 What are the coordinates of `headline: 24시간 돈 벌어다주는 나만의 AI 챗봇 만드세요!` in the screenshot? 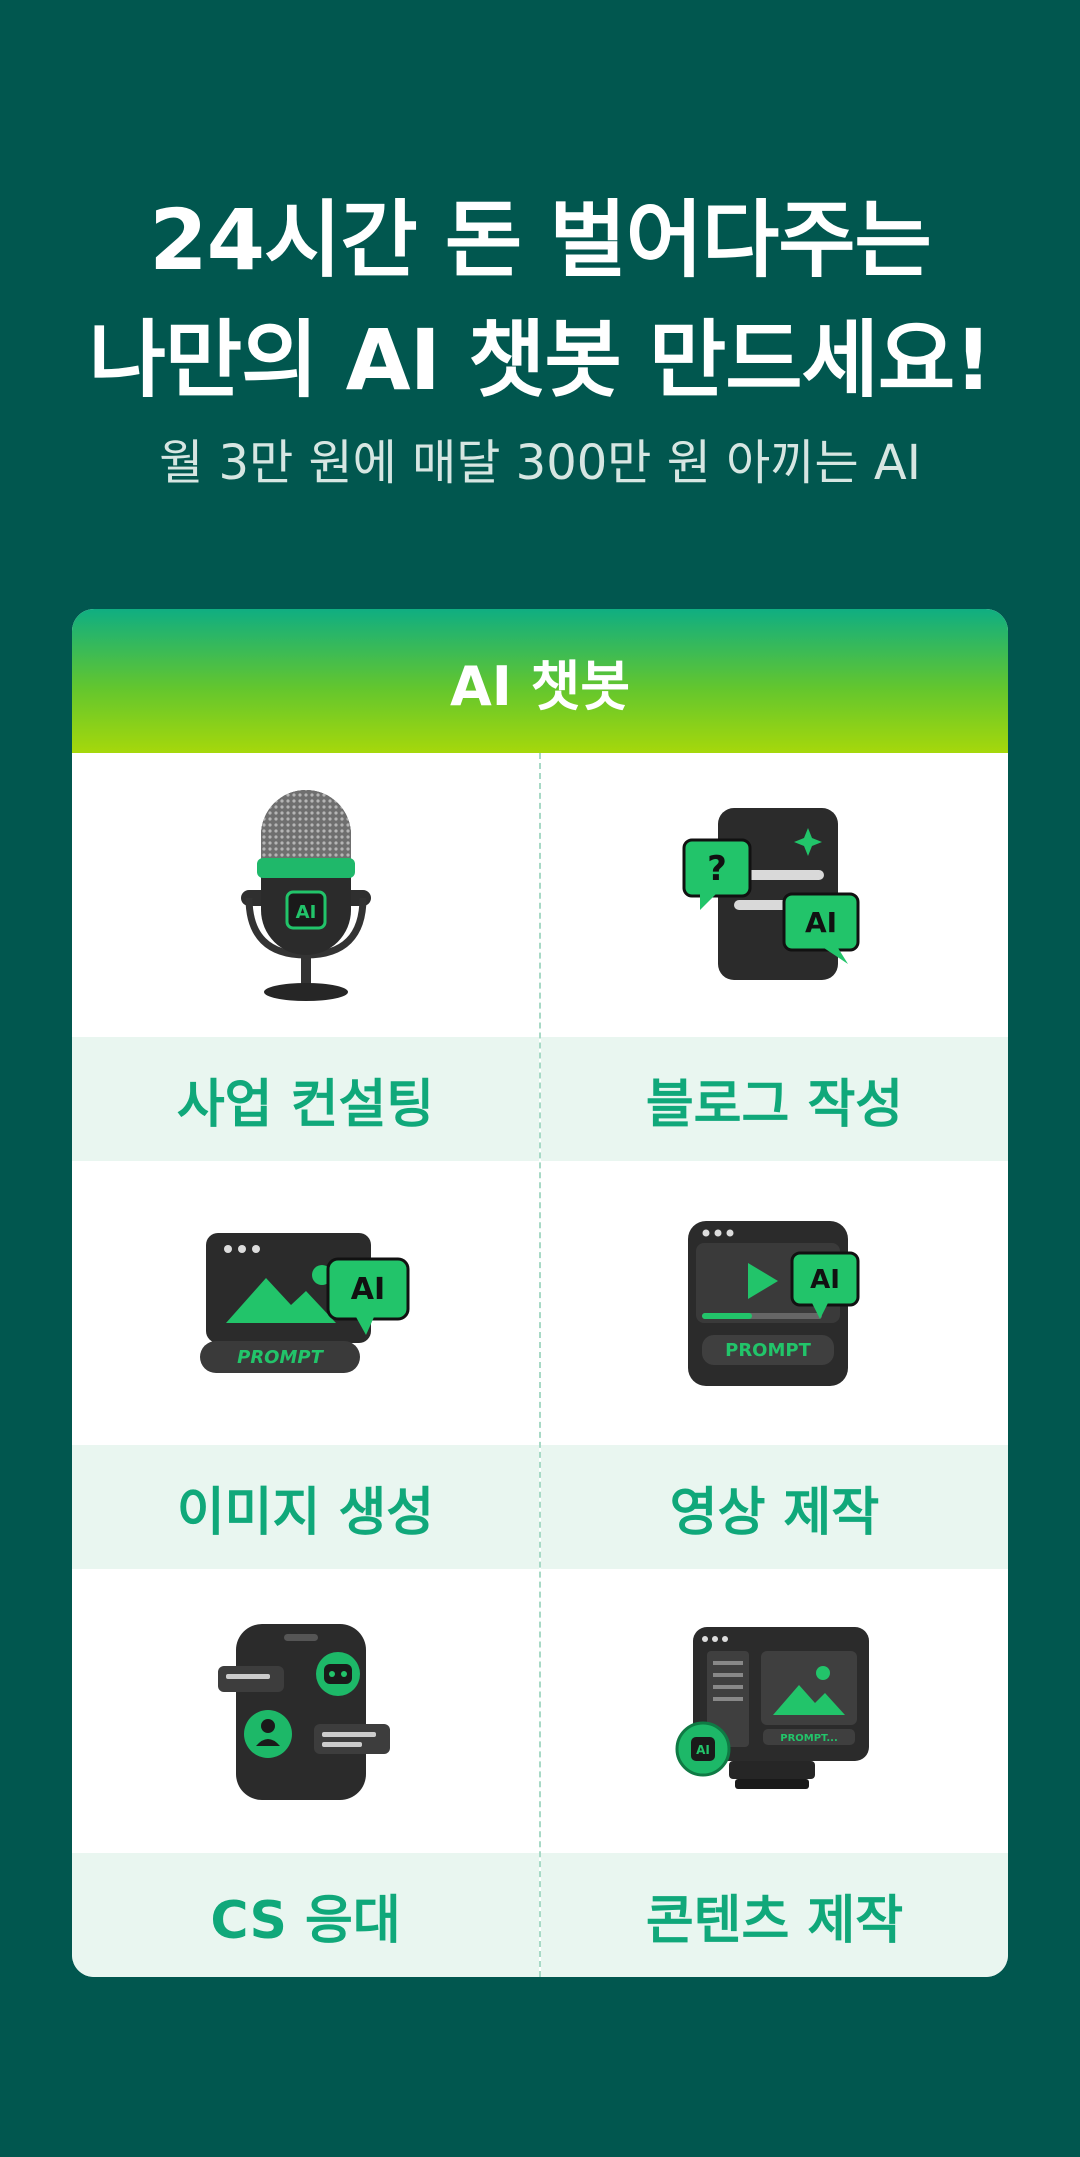 It's located at (540, 300).